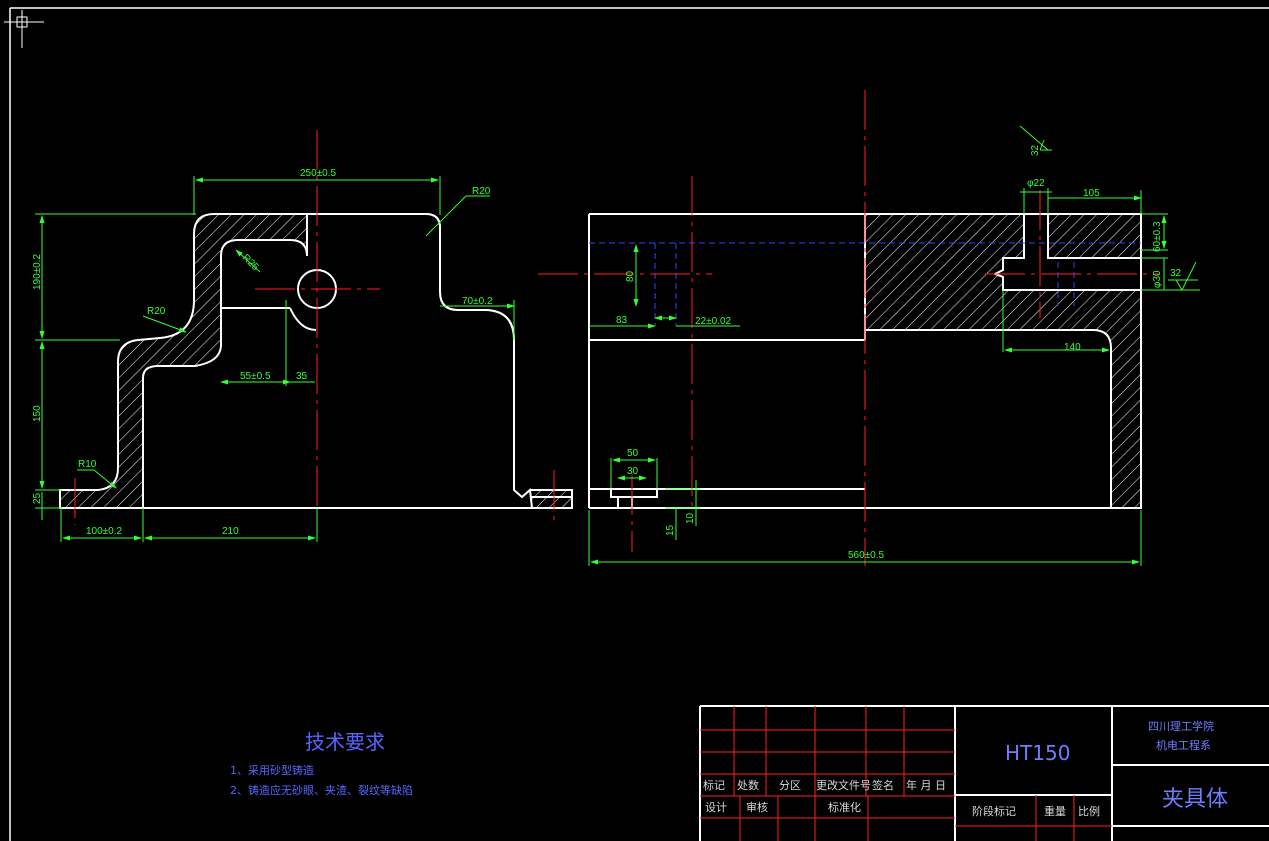 The image size is (1269, 841). Describe the element at coordinates (481, 191) in the screenshot. I see `dim-r20-top: R20` at that location.